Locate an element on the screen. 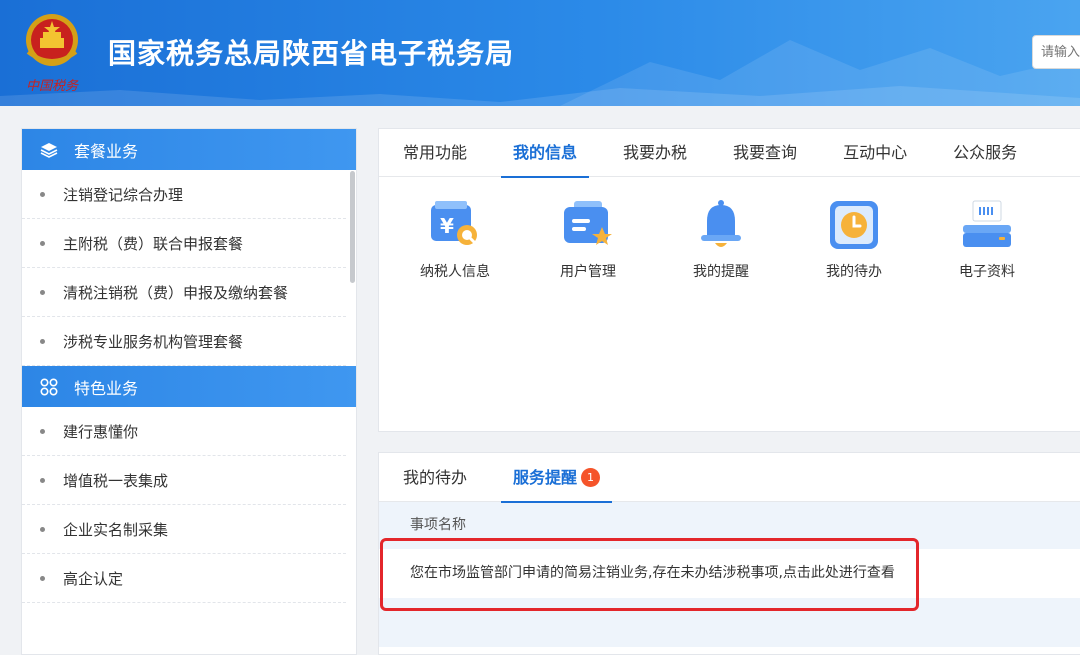 This screenshot has width=1080, height=655. function-label: 电子资料 is located at coordinates (987, 272).